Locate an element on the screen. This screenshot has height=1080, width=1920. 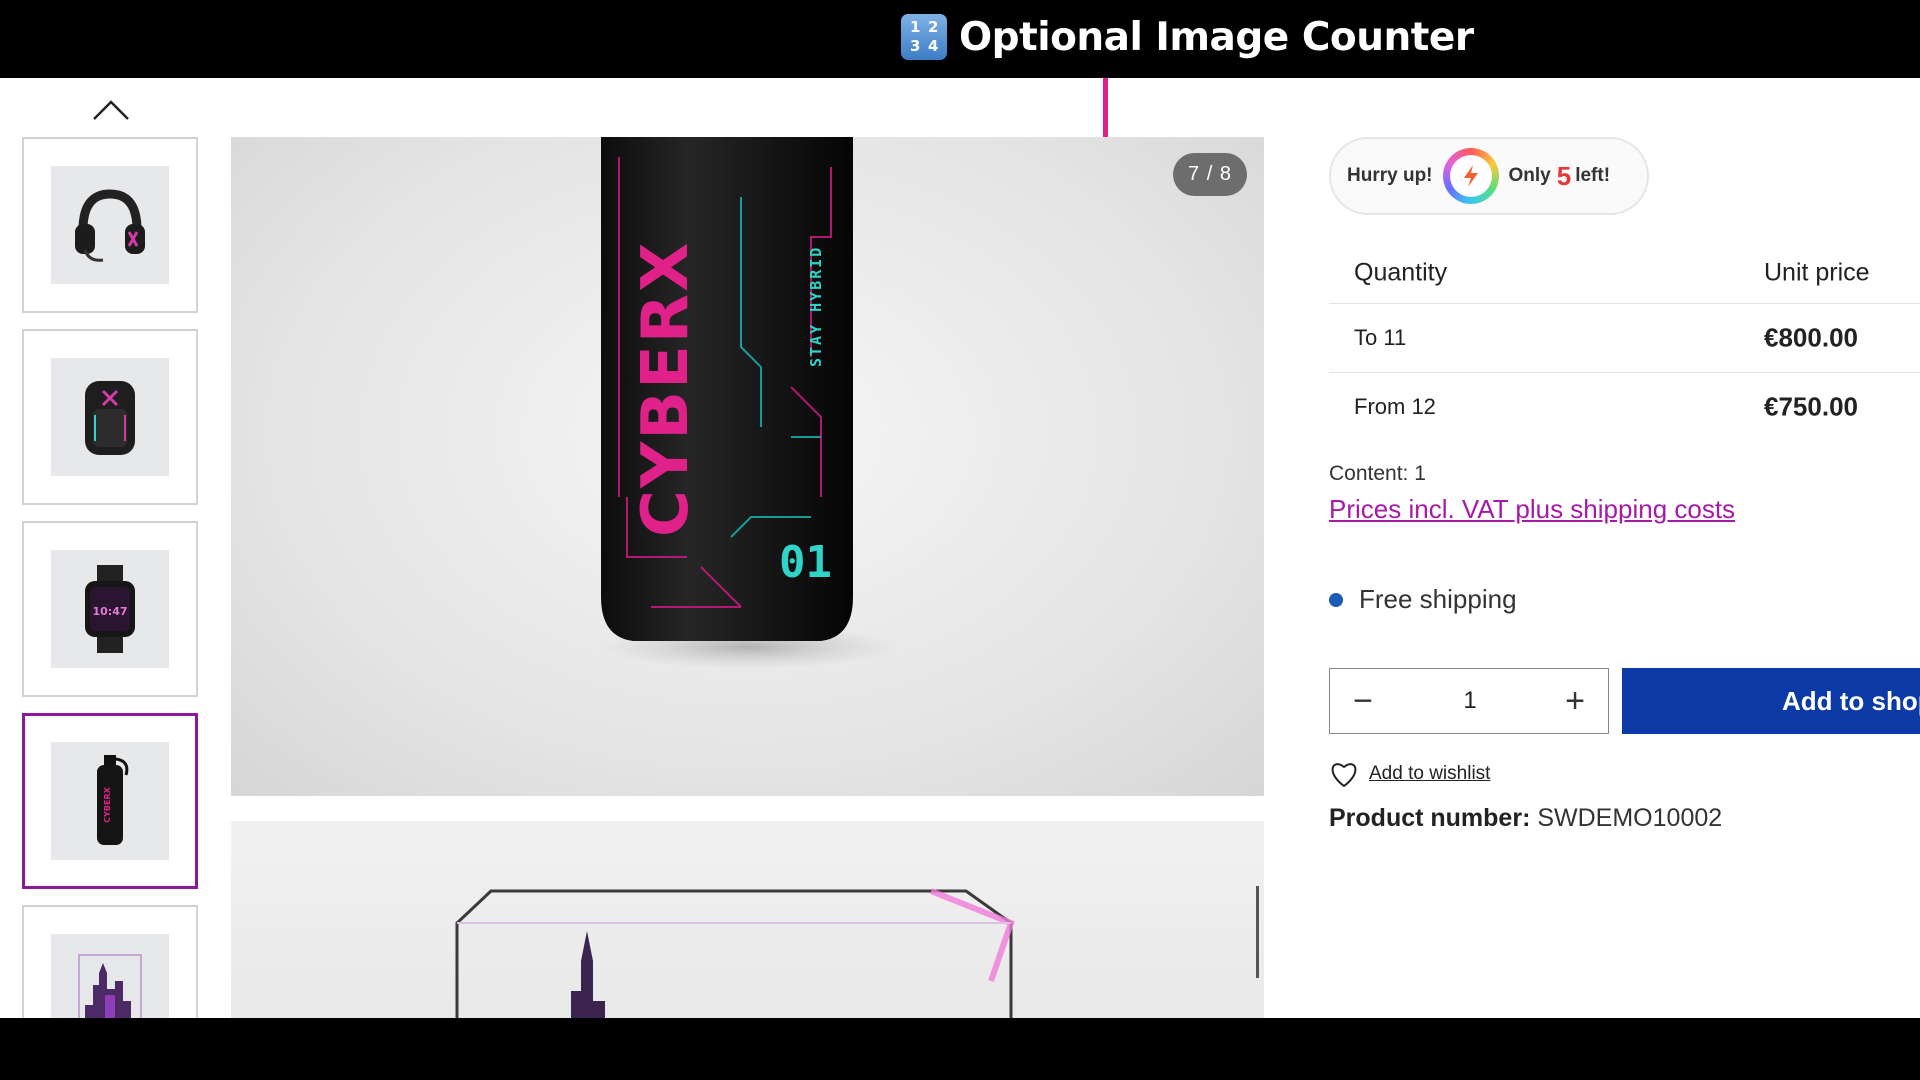
add-to-cart-button: Add to shopping cart is located at coordinates (1771, 701).